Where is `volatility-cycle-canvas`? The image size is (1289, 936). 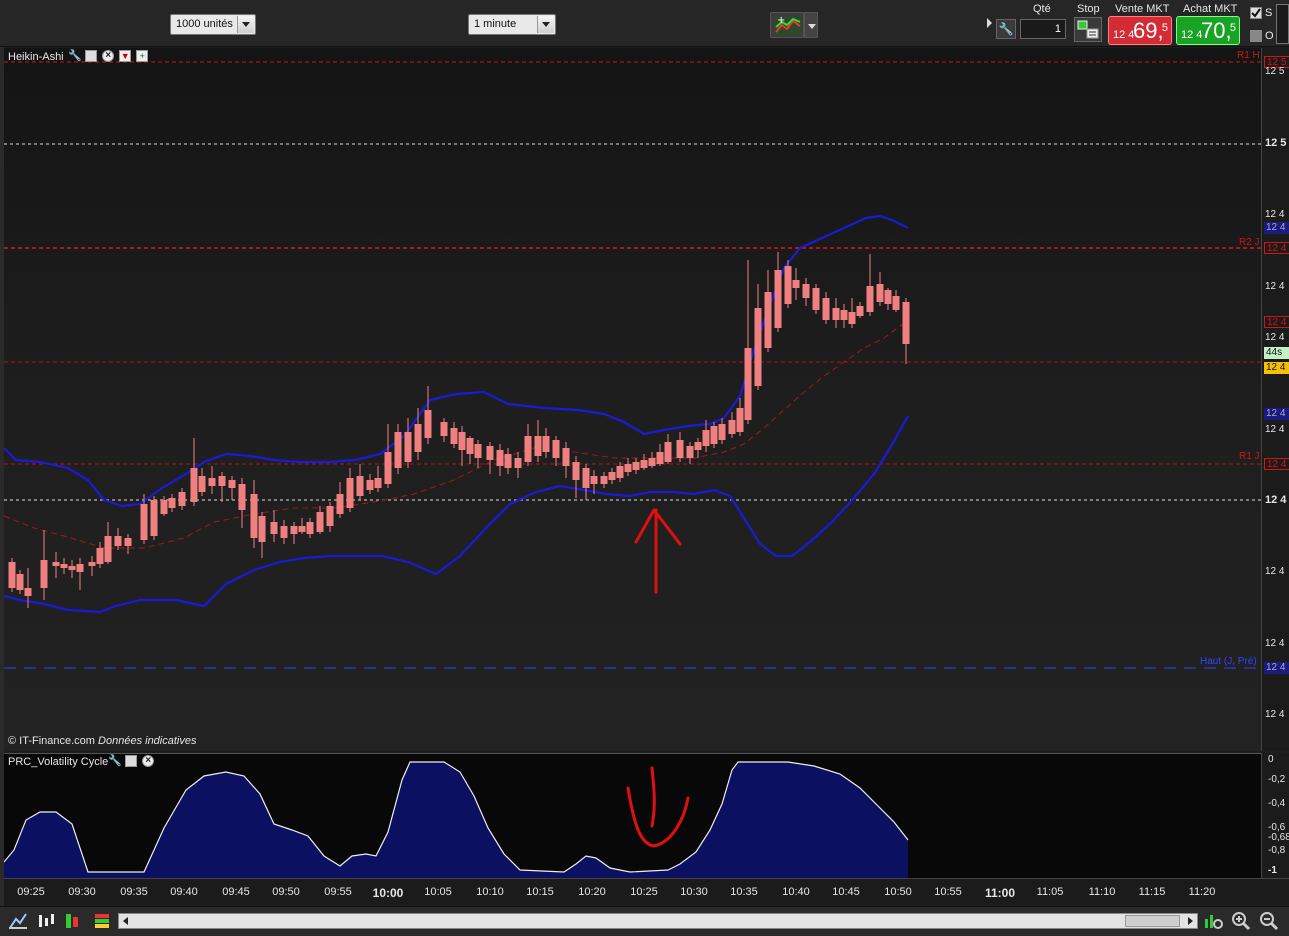 volatility-cycle-canvas is located at coordinates (456, 819).